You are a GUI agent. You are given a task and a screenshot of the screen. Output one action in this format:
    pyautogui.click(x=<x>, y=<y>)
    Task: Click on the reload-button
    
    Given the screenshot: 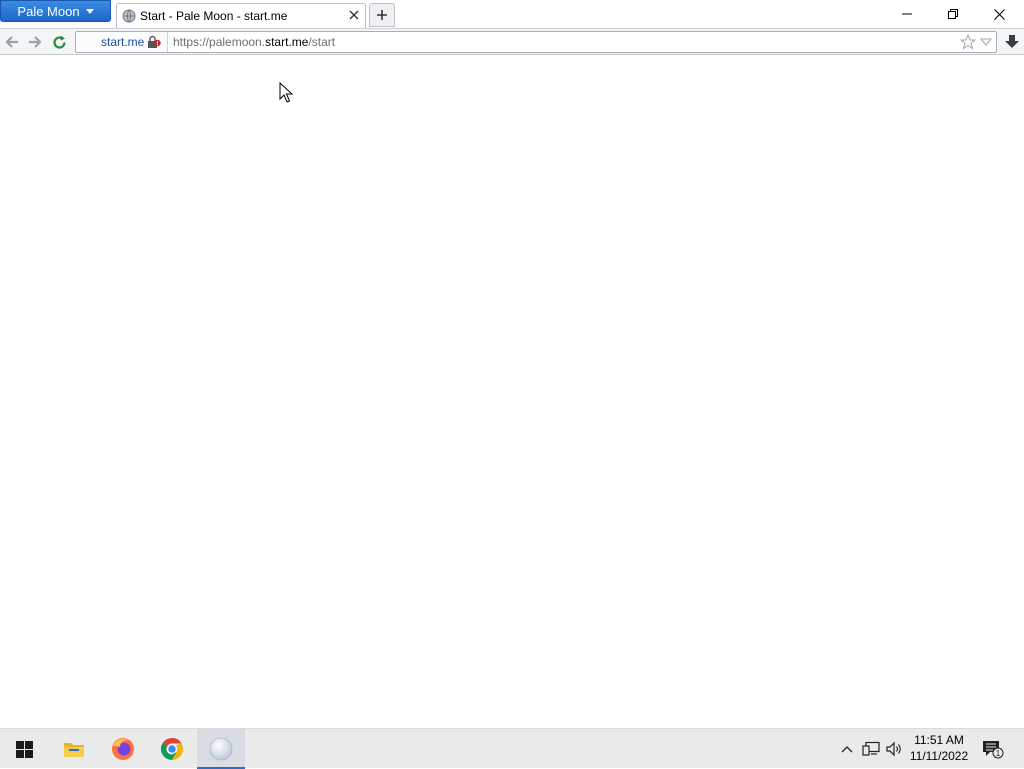 What is the action you would take?
    pyautogui.click(x=59, y=42)
    